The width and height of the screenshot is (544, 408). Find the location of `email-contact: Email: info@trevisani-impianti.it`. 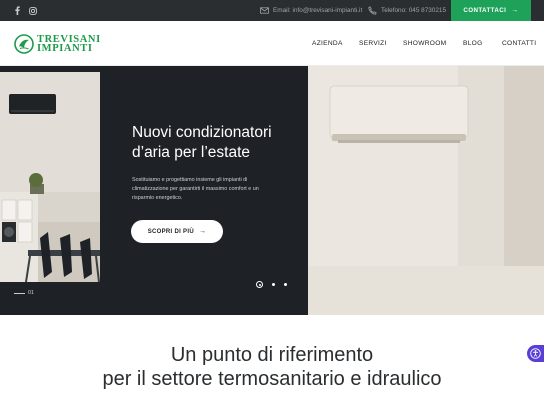

email-contact: Email: info@trevisani-impianti.it is located at coordinates (311, 10).